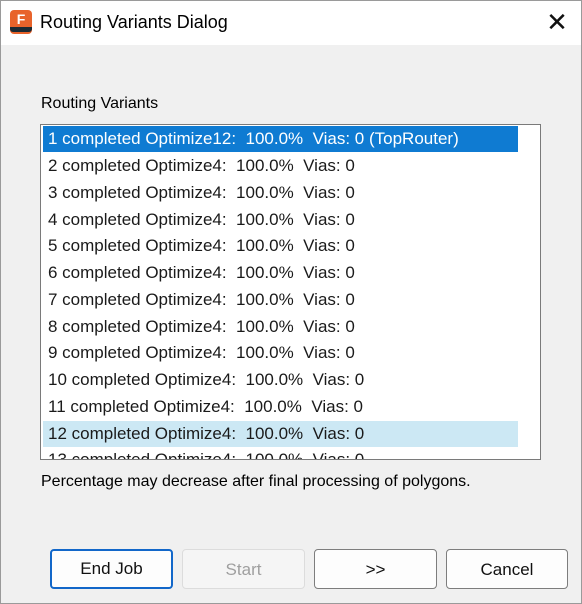 The image size is (582, 604). I want to click on app-icon: F, so click(21, 22).